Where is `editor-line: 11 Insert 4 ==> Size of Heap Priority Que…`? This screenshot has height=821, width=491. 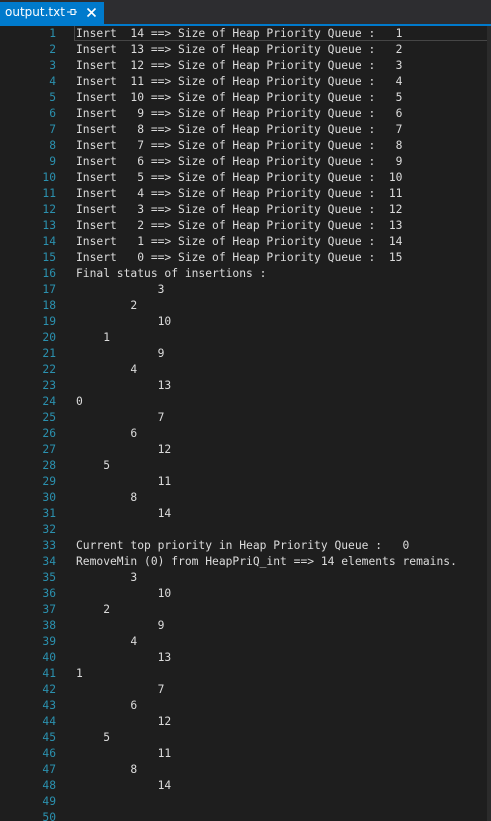
editor-line: 11 Insert 4 ==> Size of Heap Priority Que… is located at coordinates (245, 194).